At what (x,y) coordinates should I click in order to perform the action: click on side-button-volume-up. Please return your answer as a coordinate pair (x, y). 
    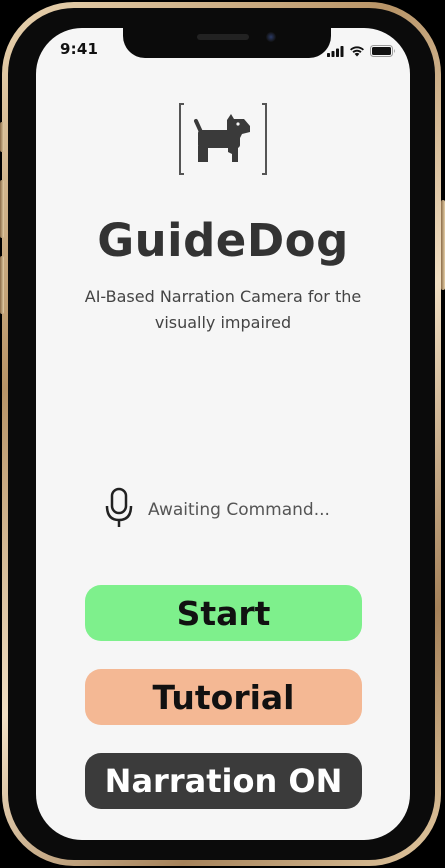
    Looking at the image, I should click on (2, 209).